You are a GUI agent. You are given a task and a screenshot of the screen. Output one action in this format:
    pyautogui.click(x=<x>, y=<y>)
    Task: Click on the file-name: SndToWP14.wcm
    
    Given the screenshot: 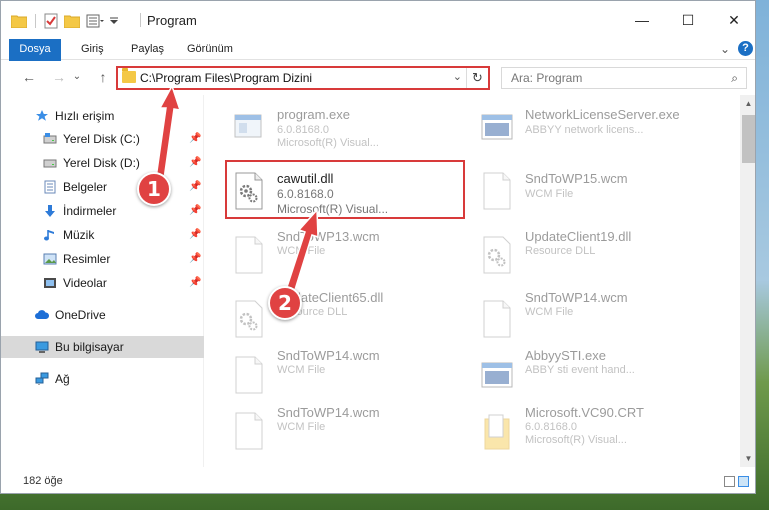 What is the action you would take?
    pyautogui.click(x=576, y=297)
    